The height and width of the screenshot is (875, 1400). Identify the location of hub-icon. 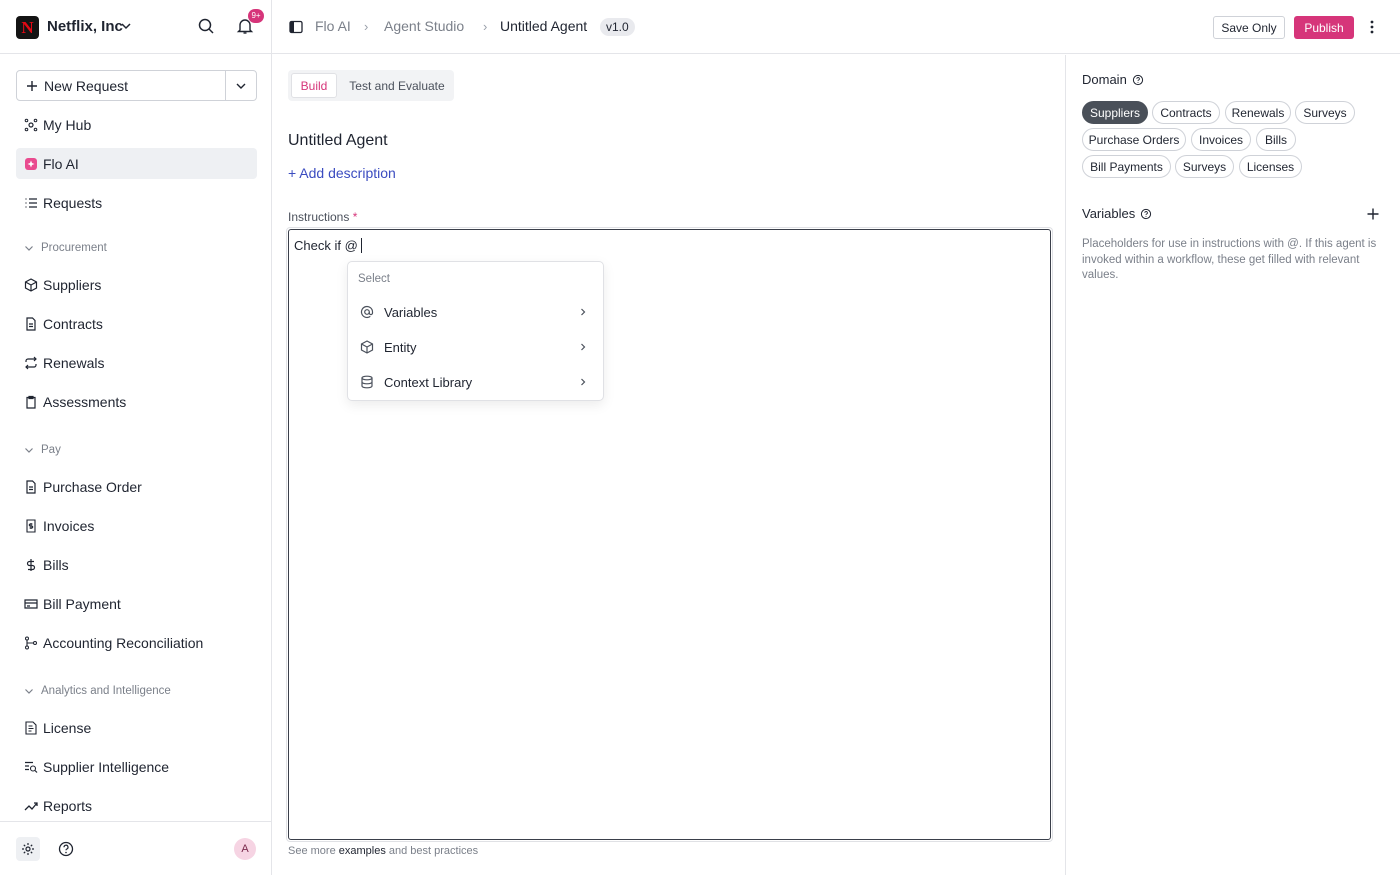
(31, 124).